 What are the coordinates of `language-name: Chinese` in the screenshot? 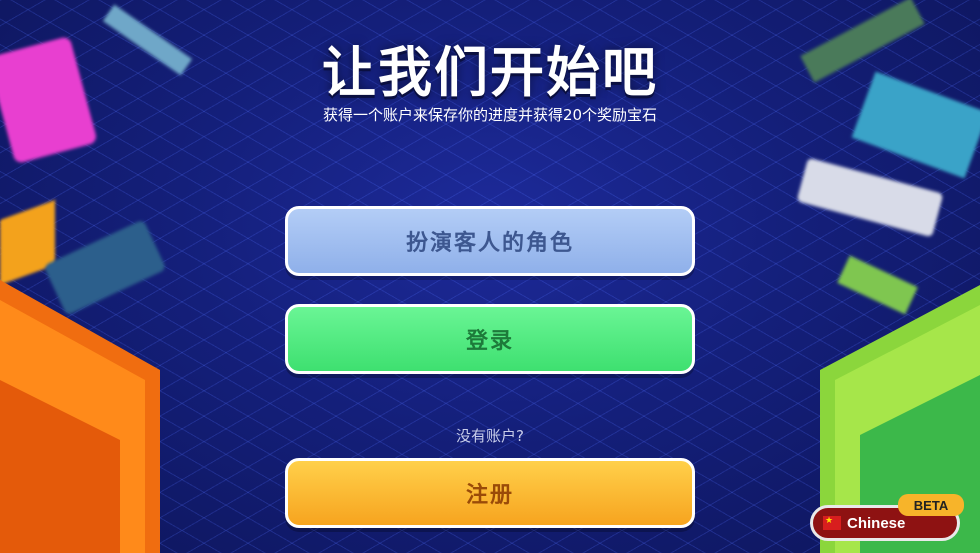 It's located at (876, 523).